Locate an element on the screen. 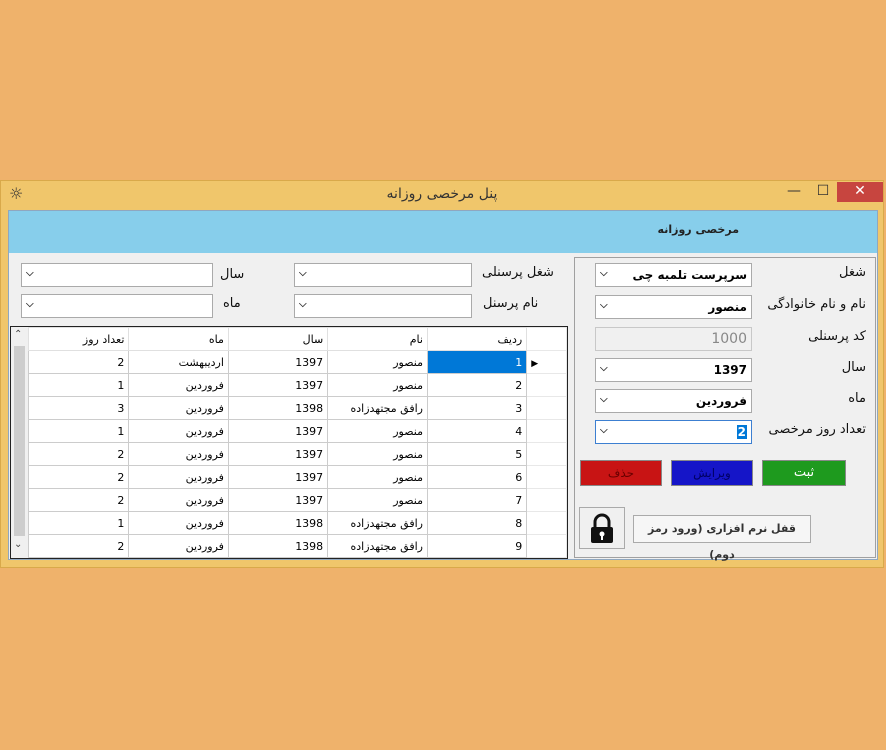 This screenshot has height=750, width=886. table-row: 3 فروردین 1398 رافق مجتهدزاده 3 is located at coordinates (297, 408).